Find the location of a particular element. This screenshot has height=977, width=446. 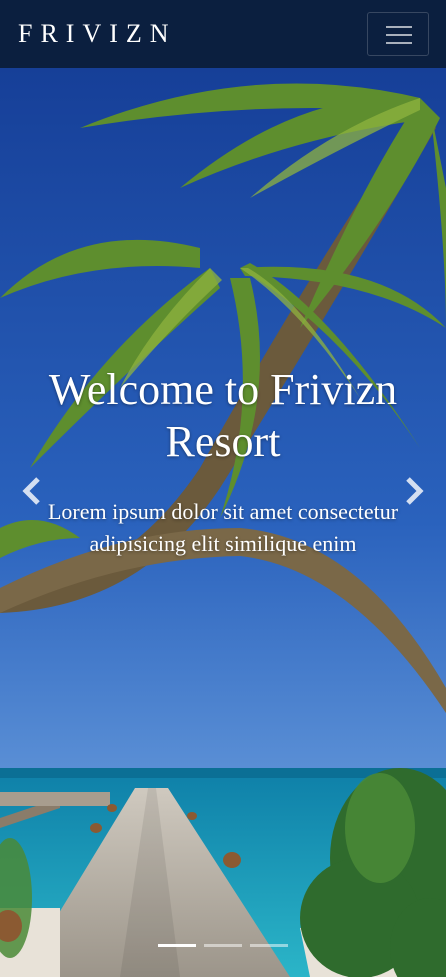

navbar: FRIVIZN is located at coordinates (223, 34).